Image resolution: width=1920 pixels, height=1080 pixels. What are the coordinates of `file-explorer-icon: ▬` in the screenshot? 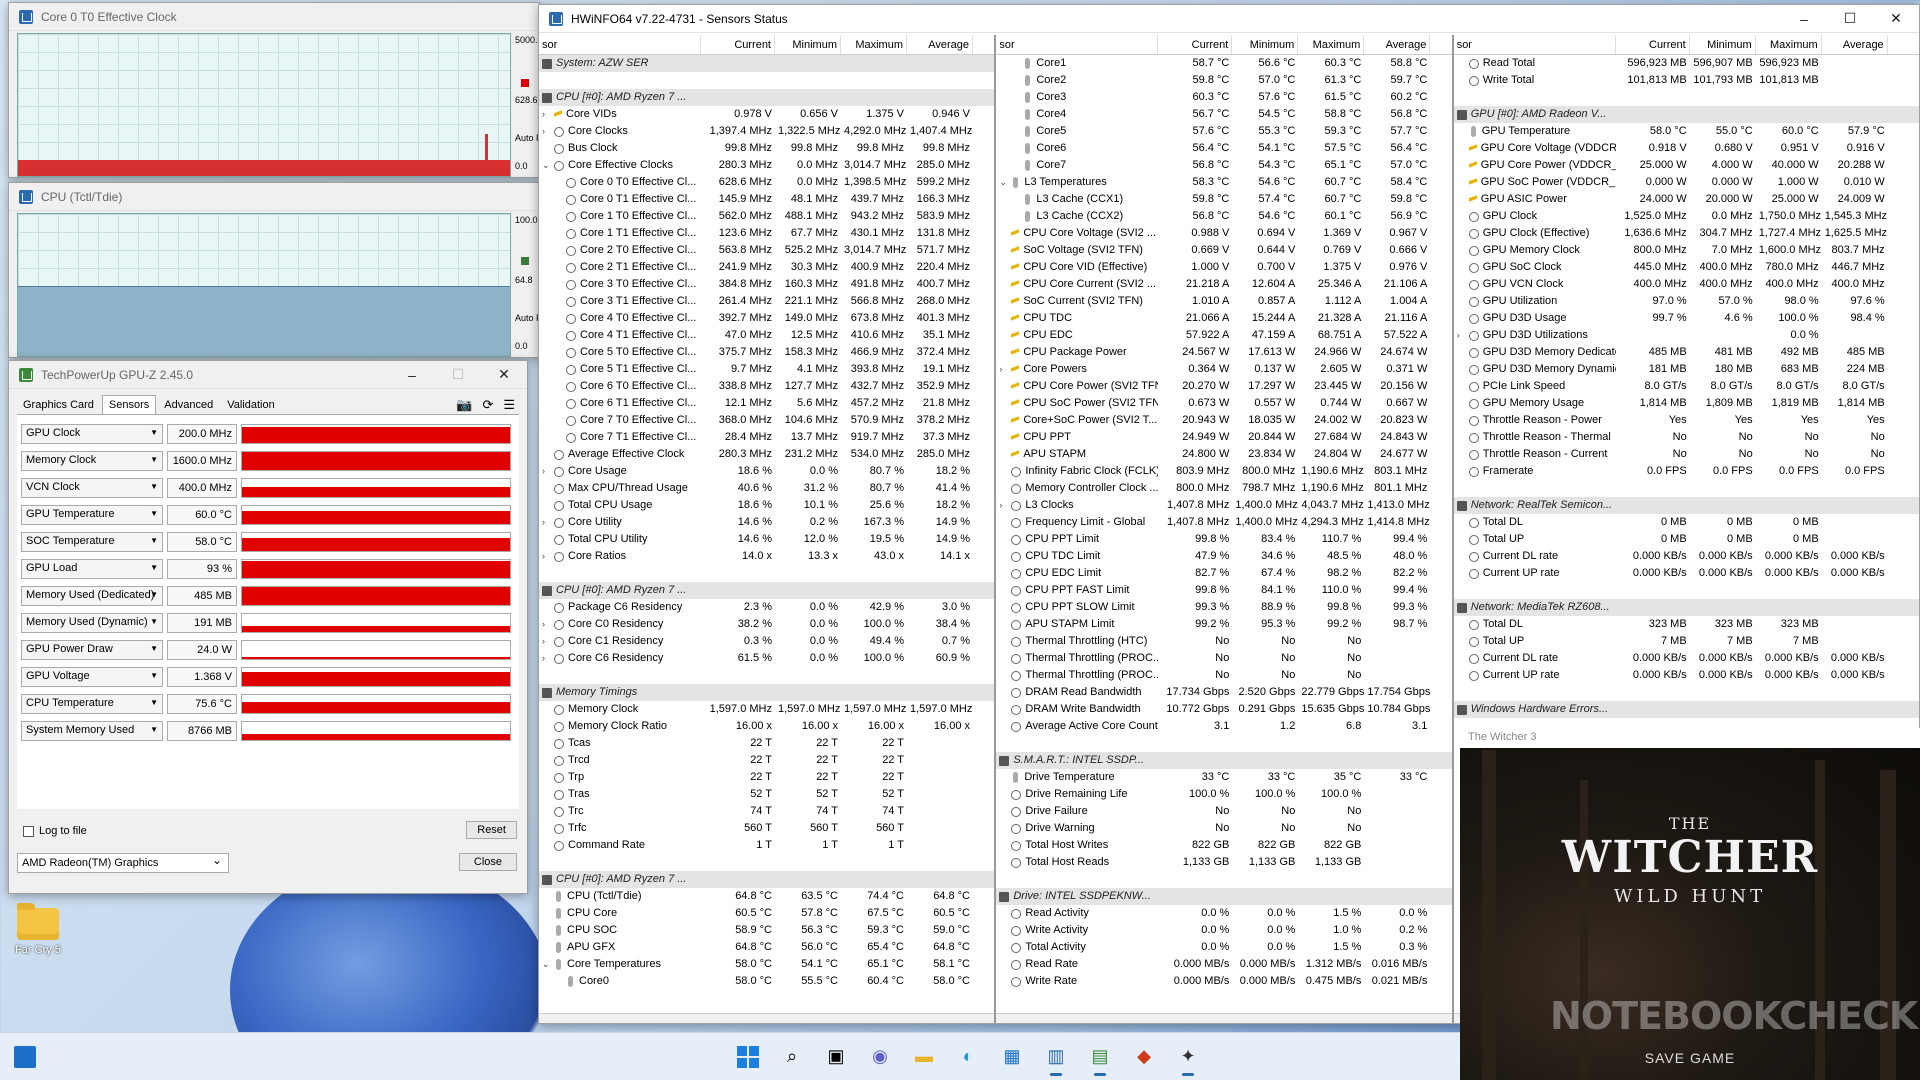 It's located at (924, 1057).